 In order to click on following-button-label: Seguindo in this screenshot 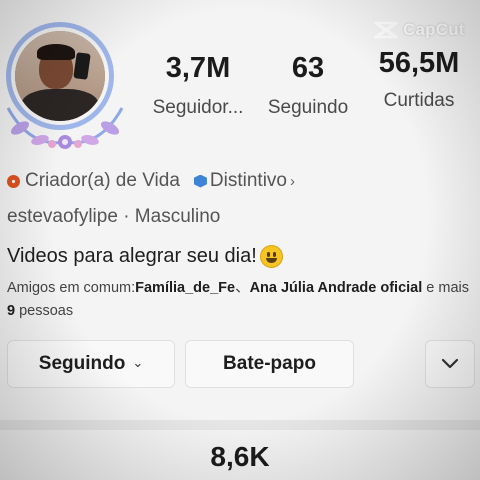, I will do `click(82, 363)`.